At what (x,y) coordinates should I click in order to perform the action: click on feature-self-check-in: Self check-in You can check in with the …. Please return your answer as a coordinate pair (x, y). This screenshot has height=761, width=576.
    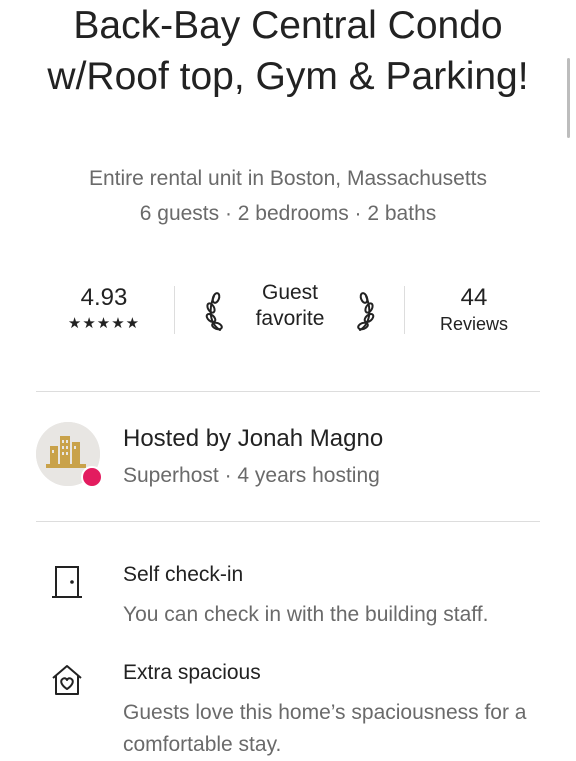
    Looking at the image, I should click on (288, 598).